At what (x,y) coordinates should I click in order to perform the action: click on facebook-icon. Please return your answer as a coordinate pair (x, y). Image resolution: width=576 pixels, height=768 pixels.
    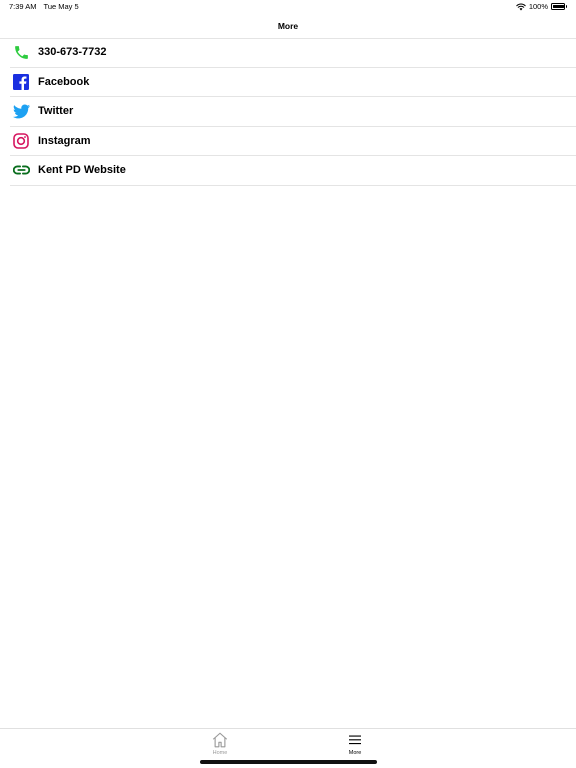
    Looking at the image, I should click on (21, 82).